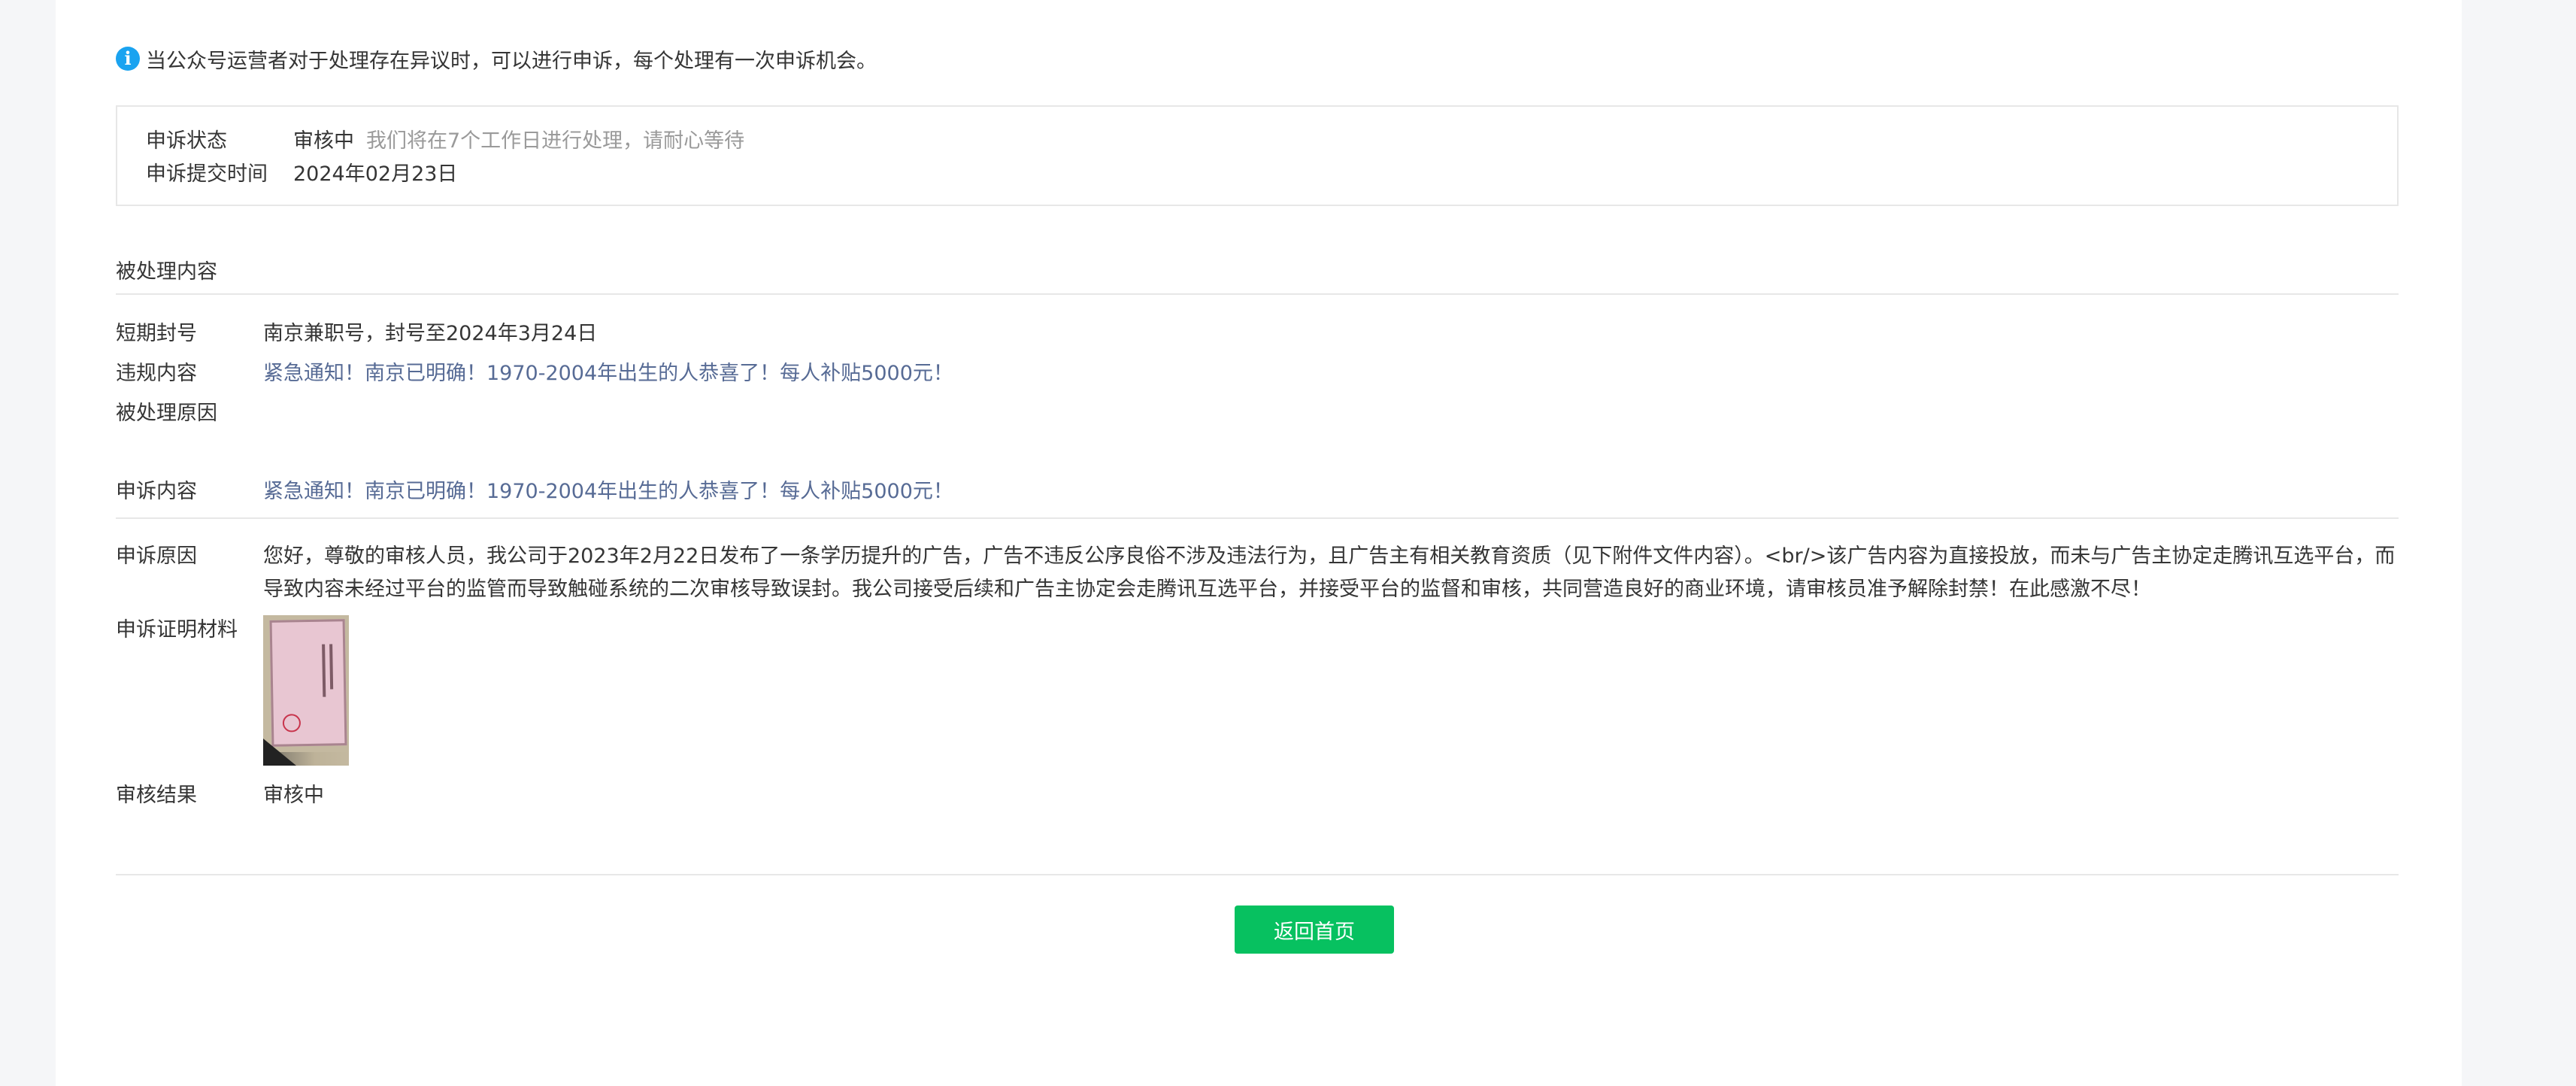  What do you see at coordinates (156, 491) in the screenshot?
I see `appeal-content-label: 申诉内容` at bounding box center [156, 491].